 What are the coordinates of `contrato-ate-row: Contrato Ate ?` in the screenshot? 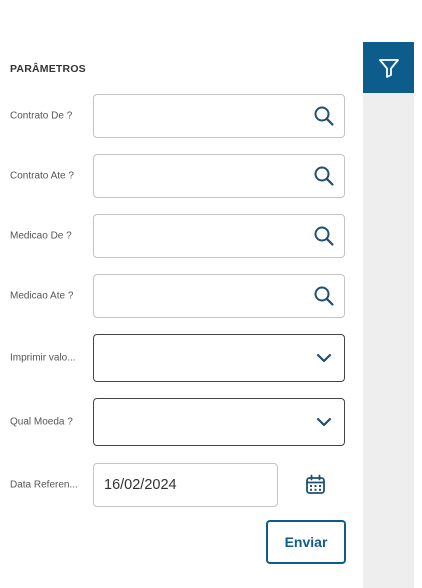 It's located at (177, 176).